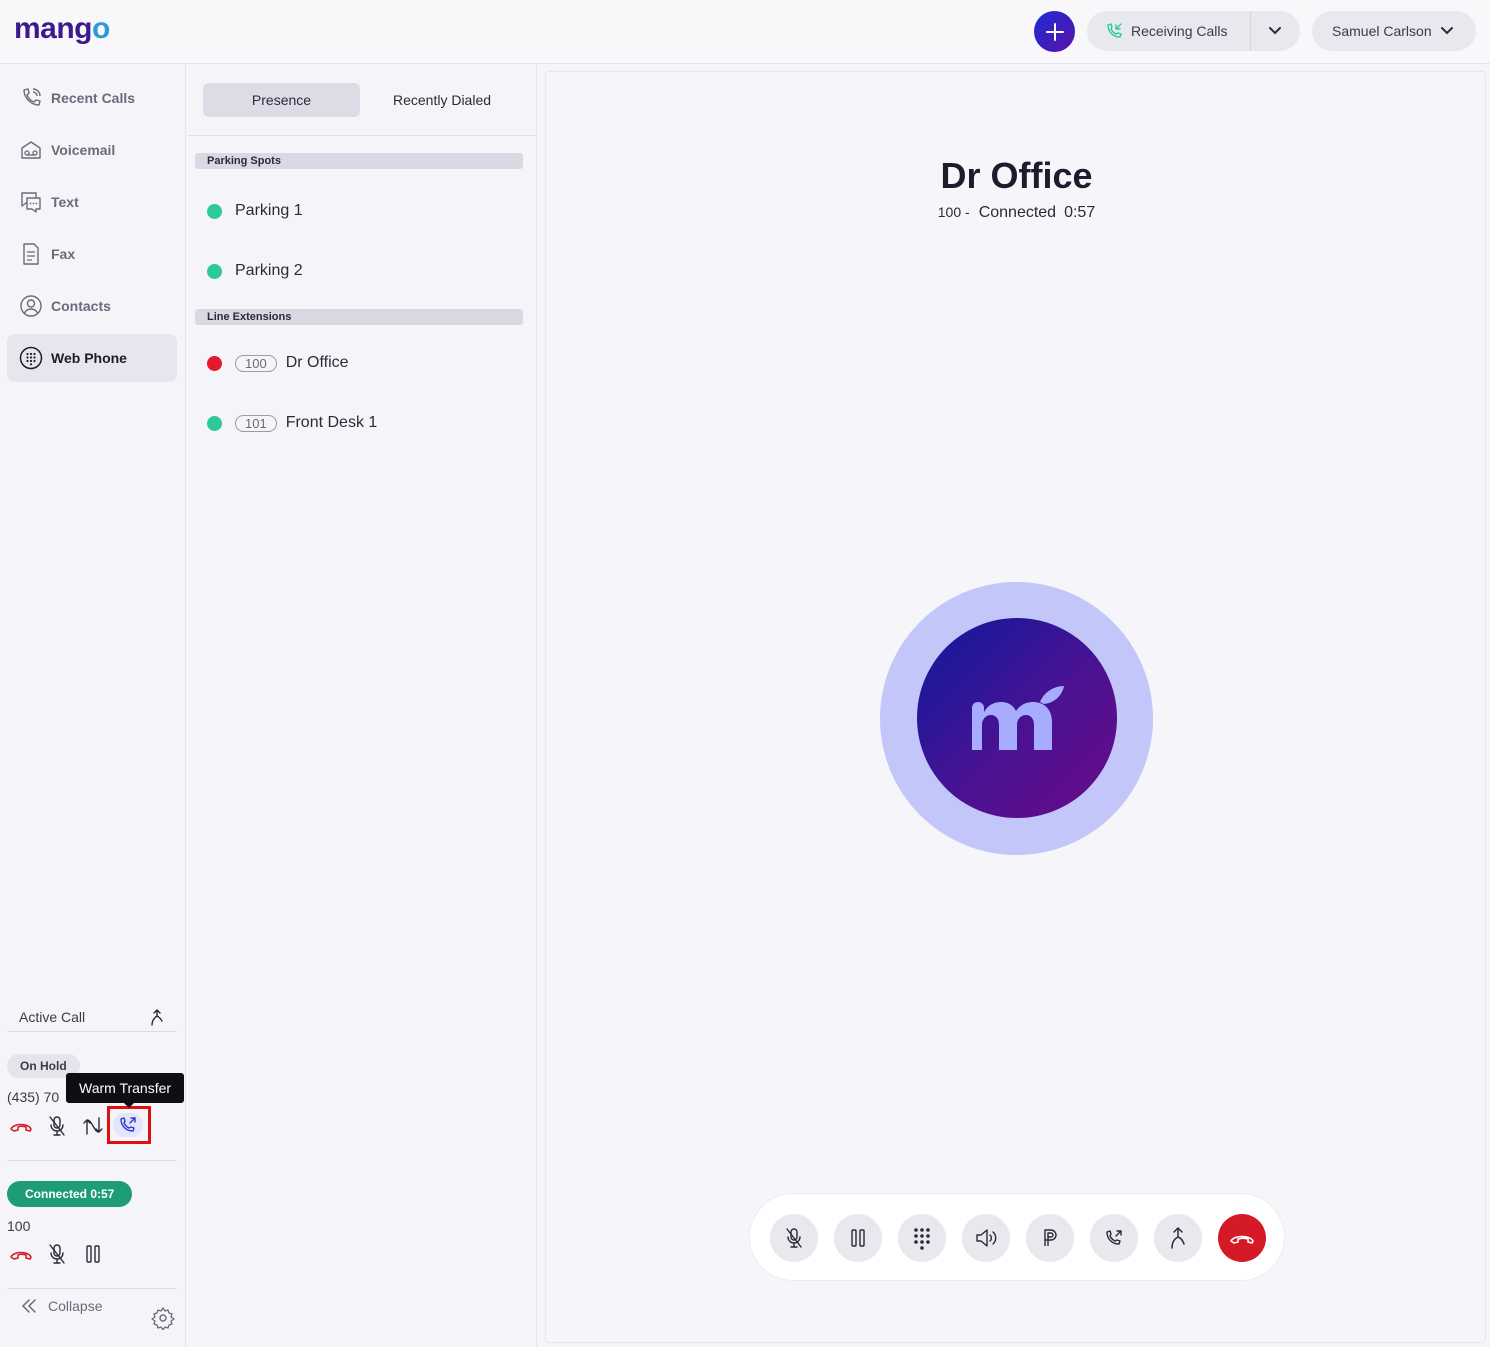 This screenshot has width=1490, height=1347. I want to click on caller-avatar, so click(1017, 718).